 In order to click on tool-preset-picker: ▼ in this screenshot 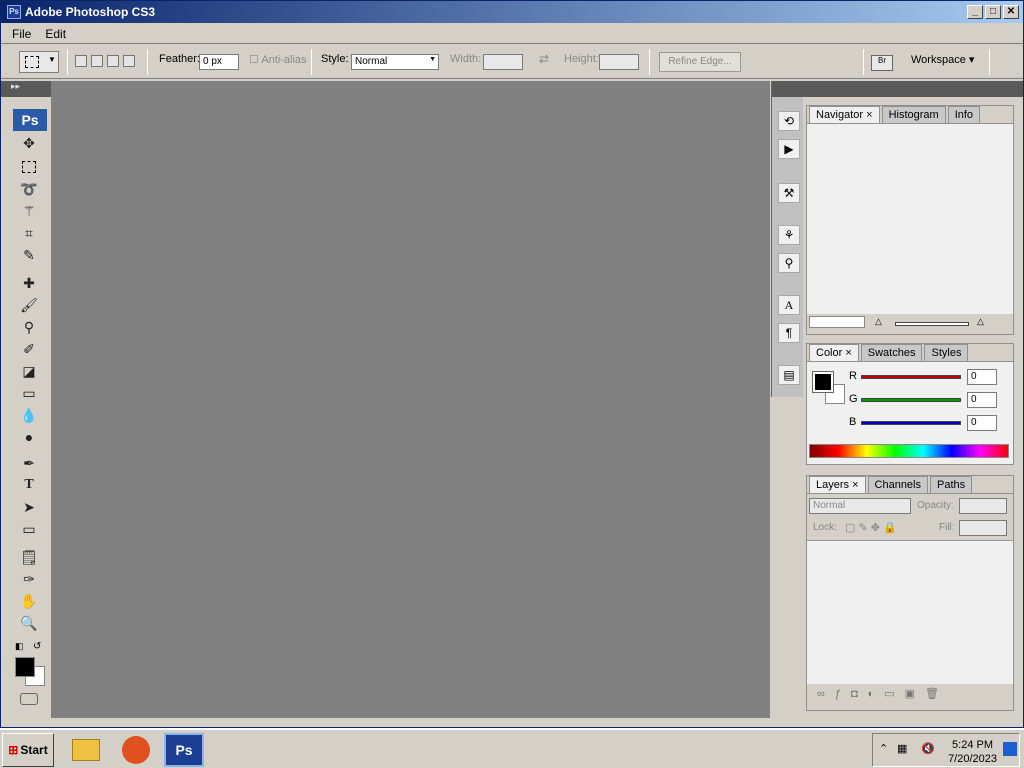, I will do `click(39, 62)`.